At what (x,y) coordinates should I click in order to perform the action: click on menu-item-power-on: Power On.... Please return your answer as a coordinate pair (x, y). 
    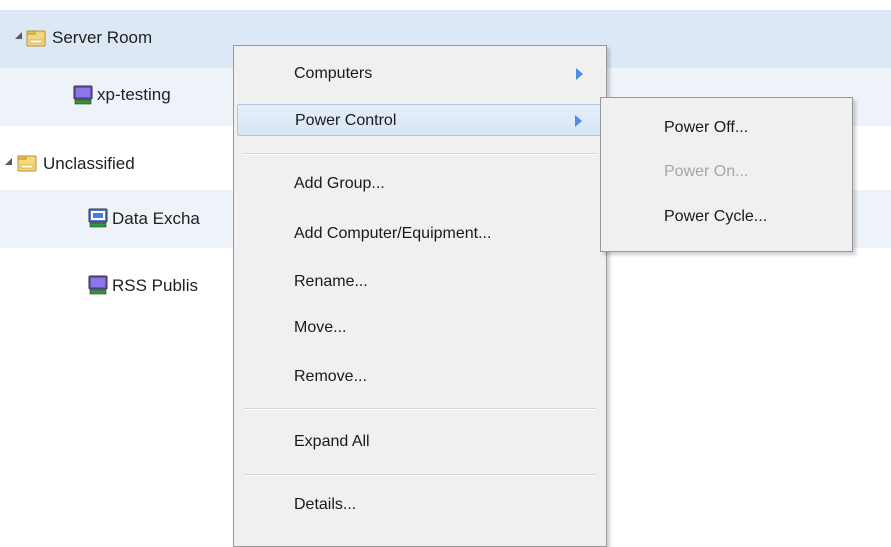
    Looking at the image, I should click on (726, 172).